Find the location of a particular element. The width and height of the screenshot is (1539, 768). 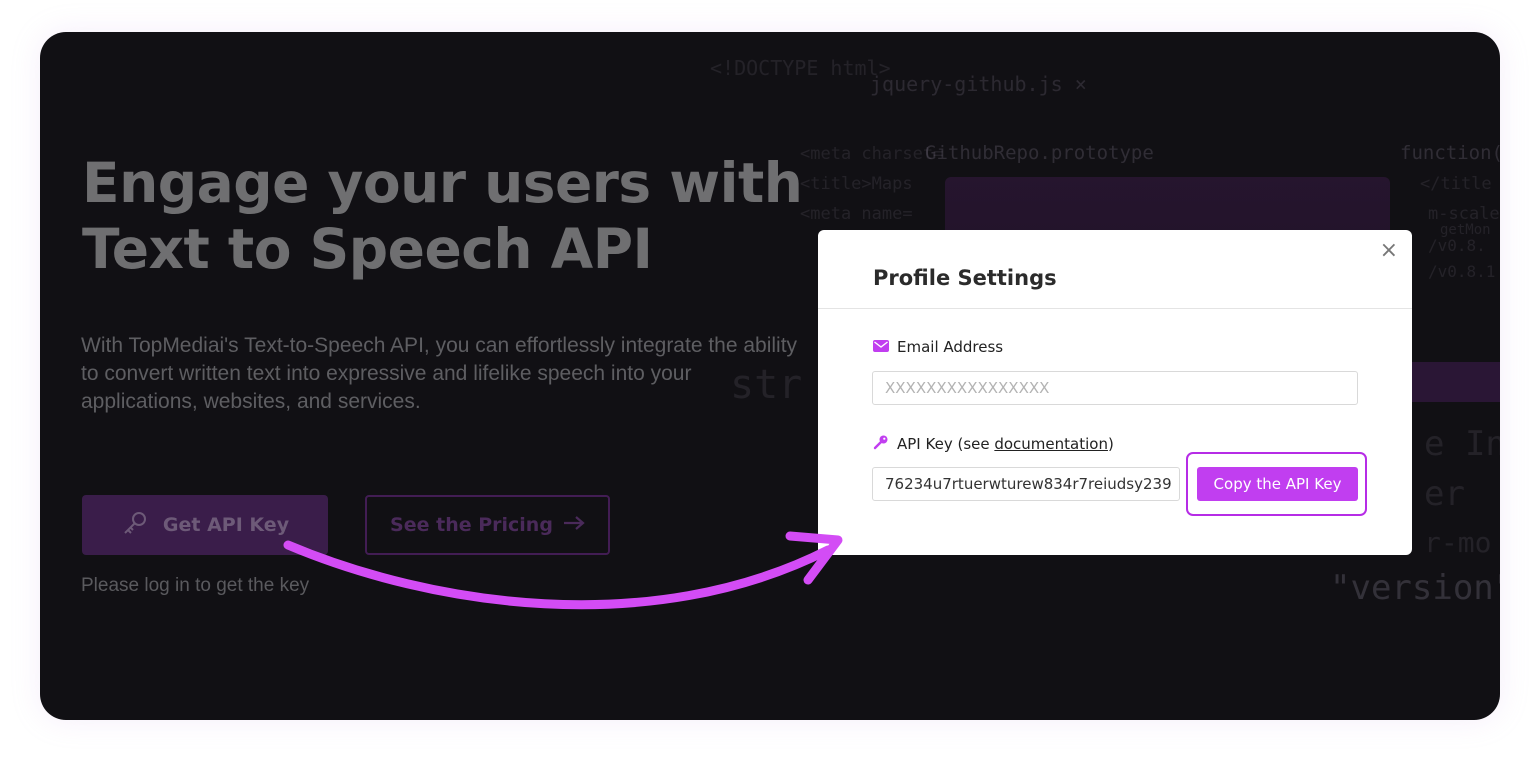

code-line: GithubRepo.prototype is located at coordinates (1039, 153).